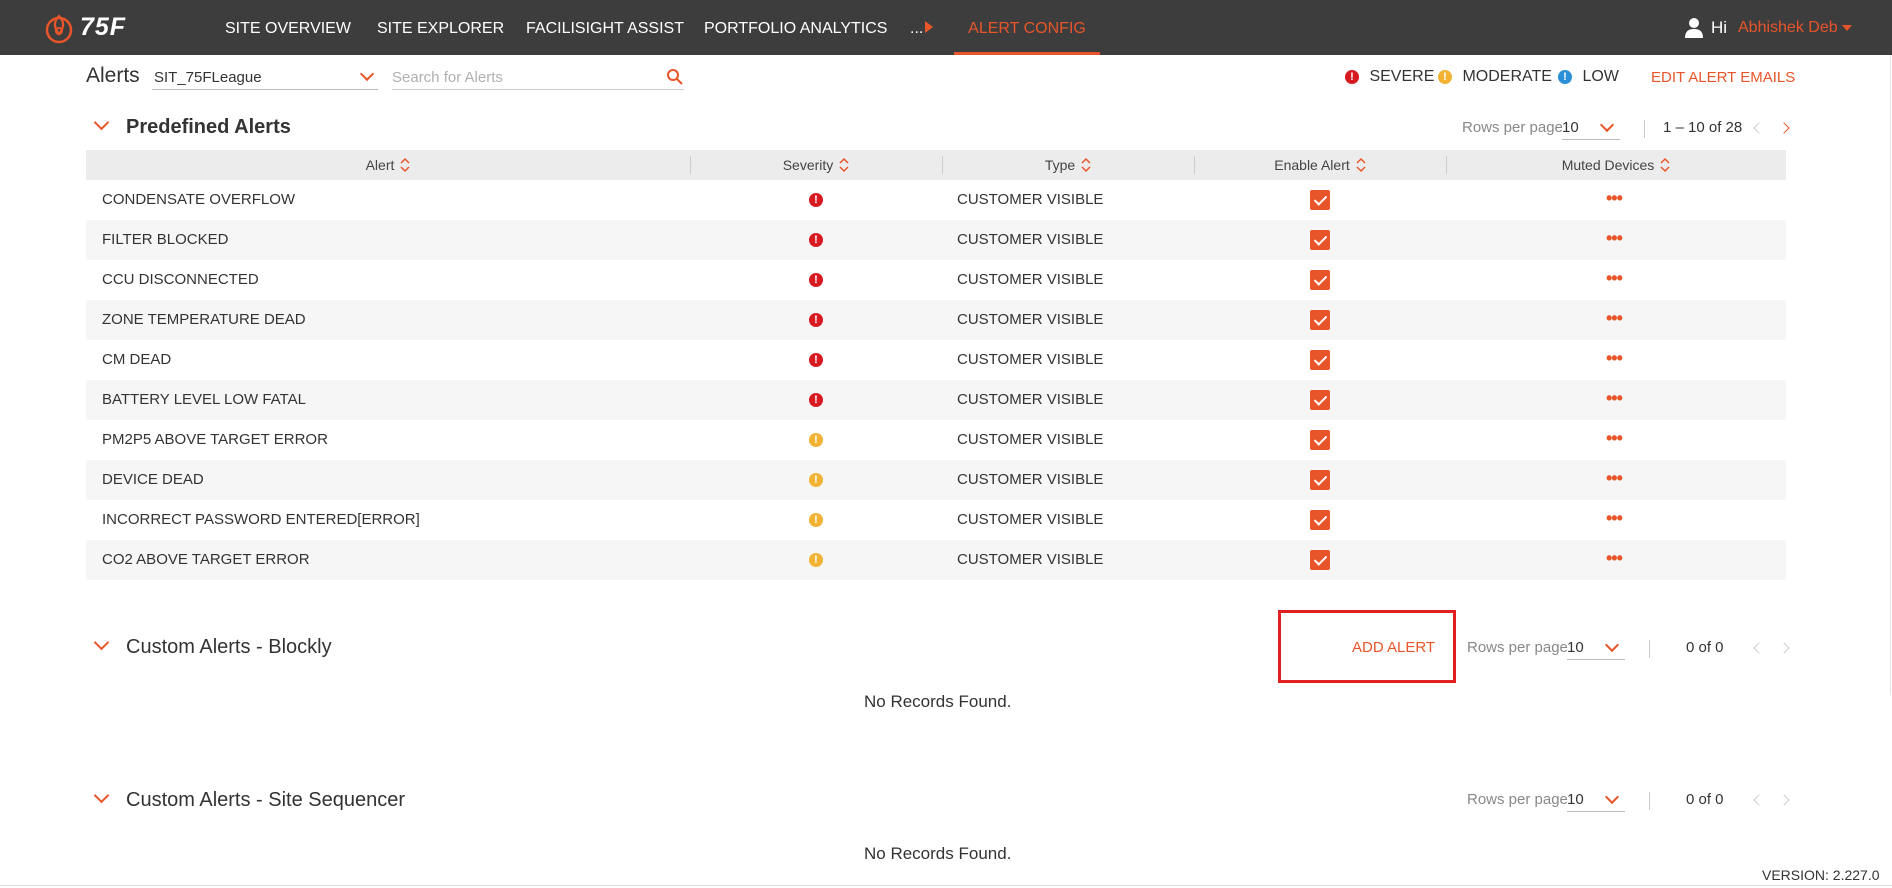 The image size is (1892, 888). I want to click on table-row: CCU DISCONNECTED! CUSTOMER VISIBLE •••, so click(936, 280).